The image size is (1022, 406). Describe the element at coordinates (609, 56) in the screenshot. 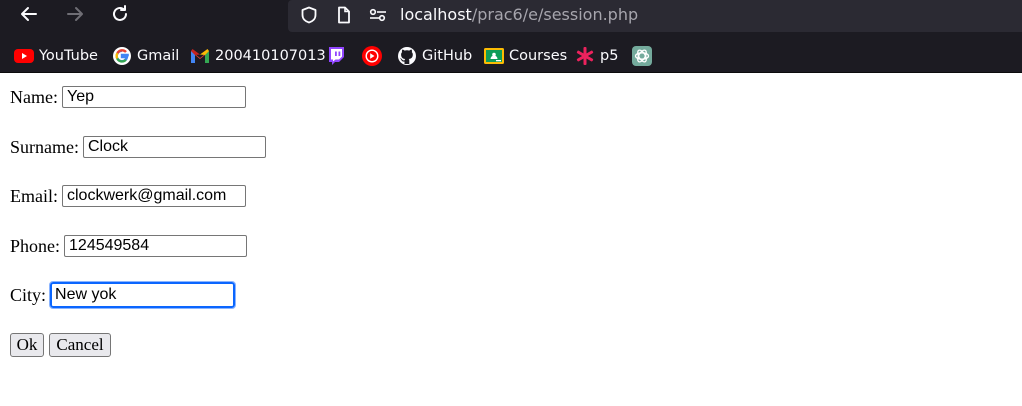

I see `bookmark-label: p5` at that location.